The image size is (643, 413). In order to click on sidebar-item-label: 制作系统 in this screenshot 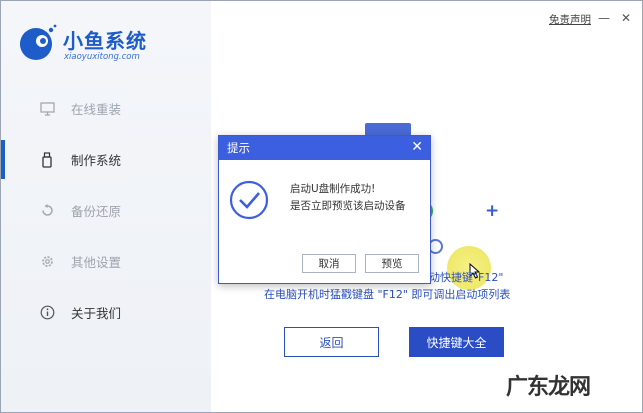, I will do `click(96, 160)`.